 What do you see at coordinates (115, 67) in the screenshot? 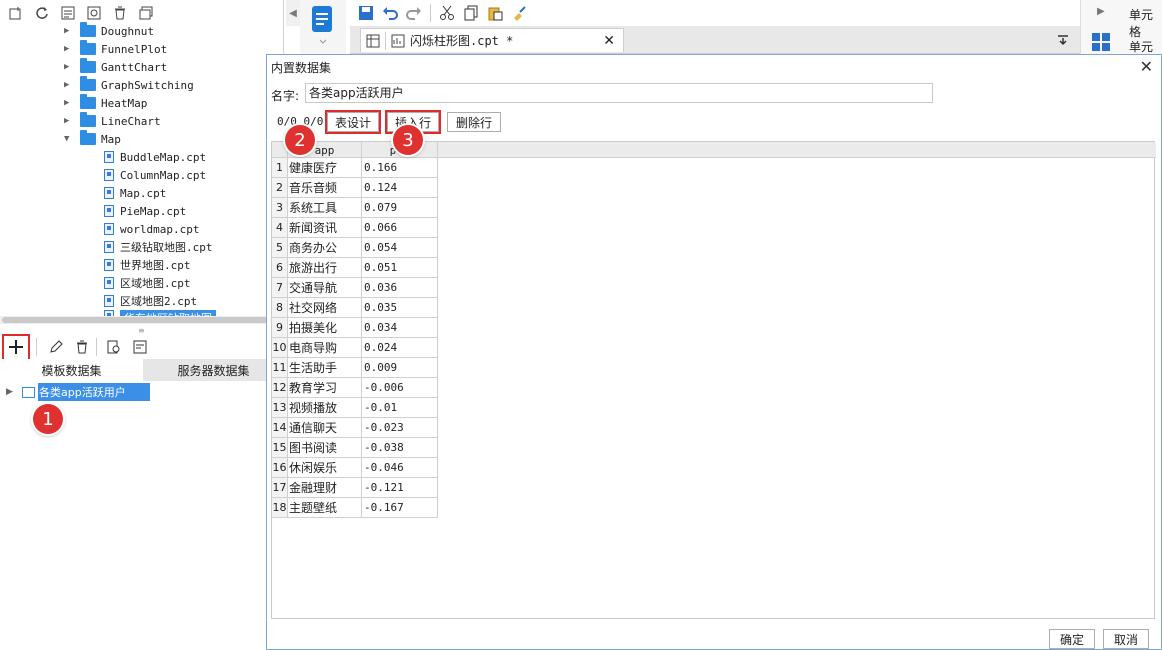
I see `tree-folder-item: ▶ GanttChart` at bounding box center [115, 67].